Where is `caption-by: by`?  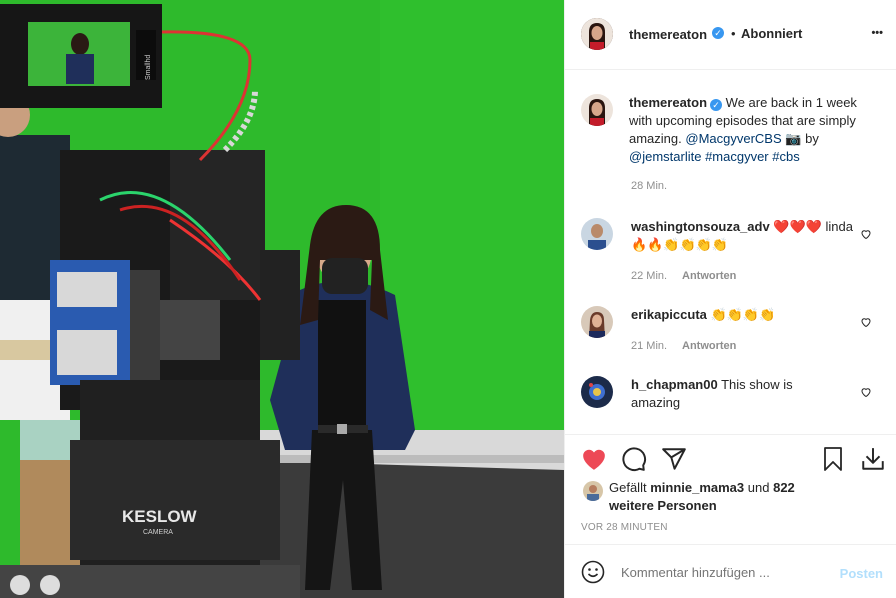
caption-by: by is located at coordinates (812, 138).